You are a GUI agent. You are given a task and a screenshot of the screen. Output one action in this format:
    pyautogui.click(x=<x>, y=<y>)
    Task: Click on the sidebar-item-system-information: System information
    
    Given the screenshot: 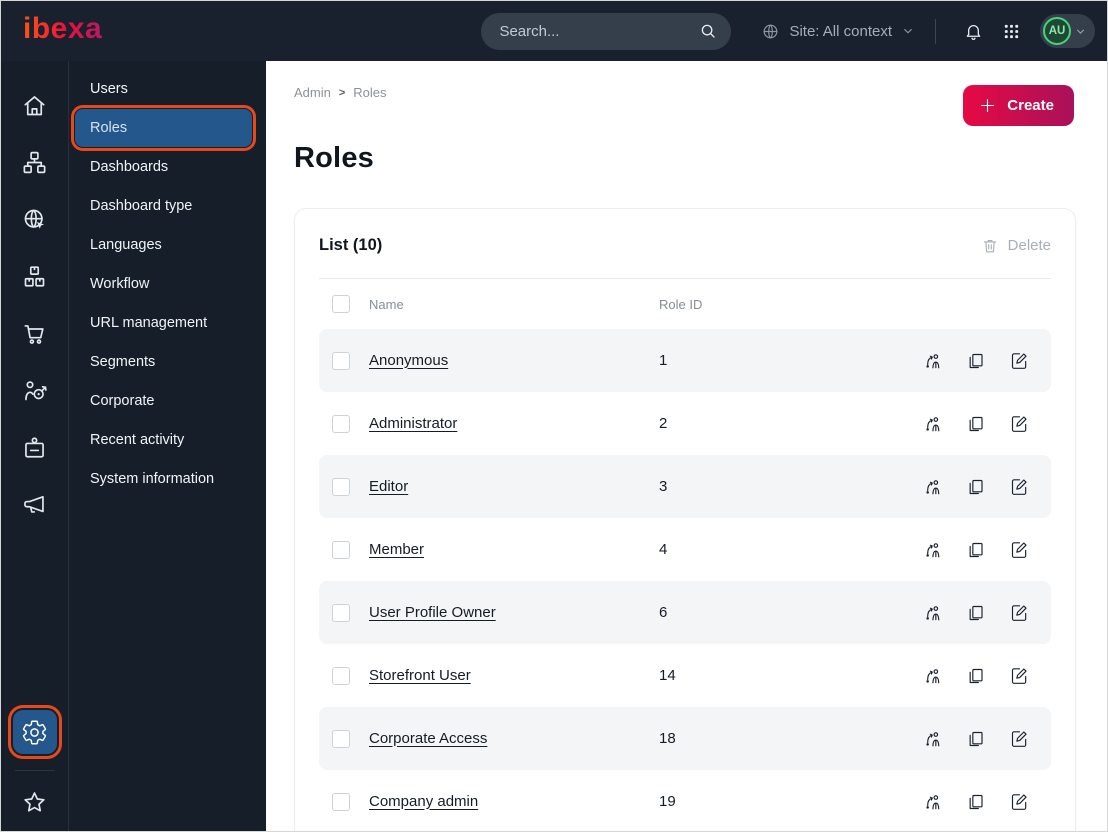 What is the action you would take?
    pyautogui.click(x=163, y=479)
    